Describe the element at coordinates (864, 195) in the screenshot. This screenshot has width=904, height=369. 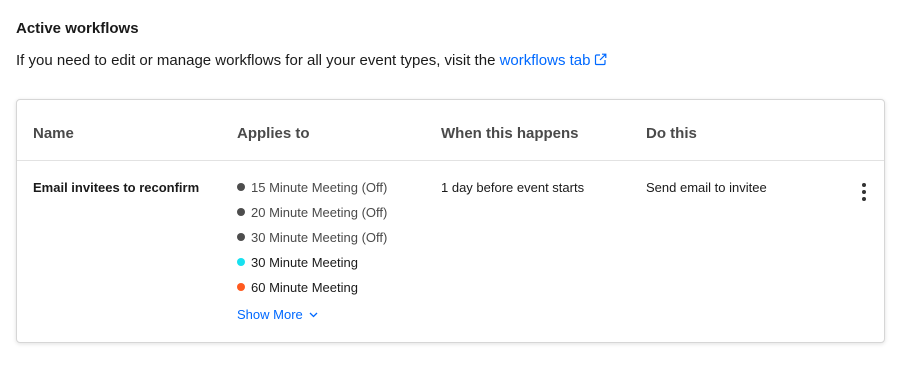
I see `kebab-menu-icon` at that location.